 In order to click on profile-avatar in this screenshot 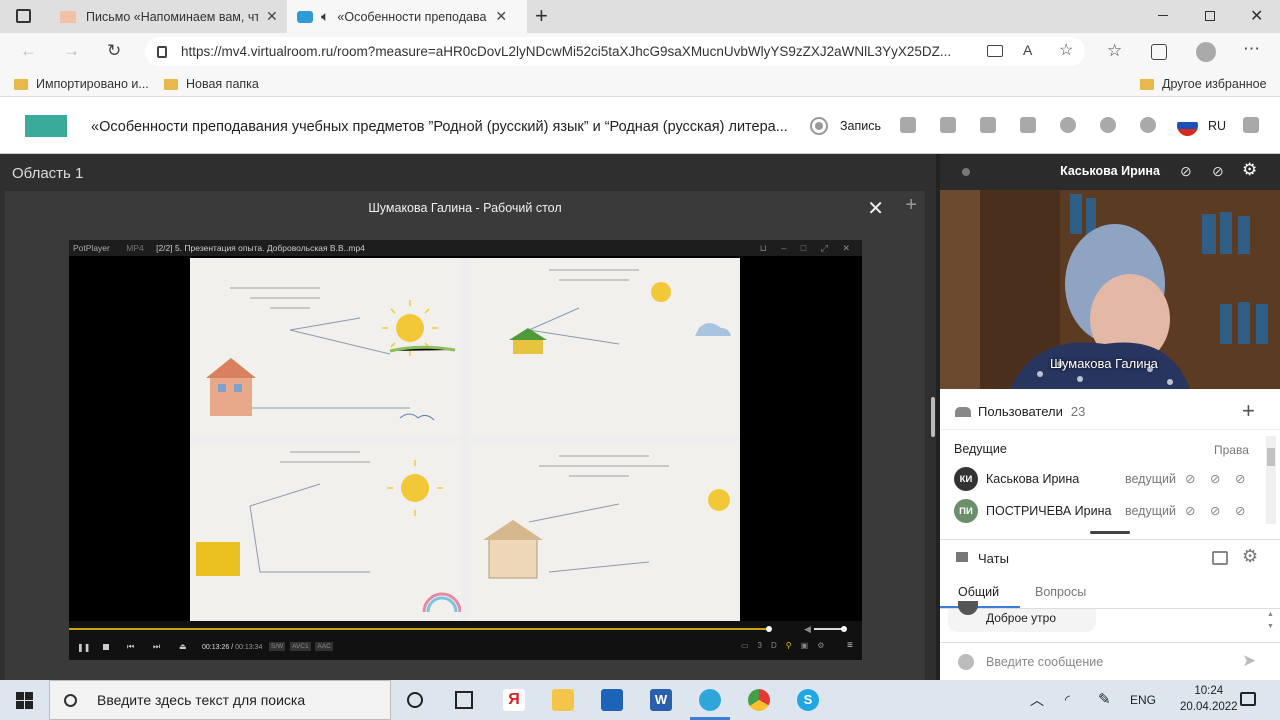, I will do `click(1206, 52)`.